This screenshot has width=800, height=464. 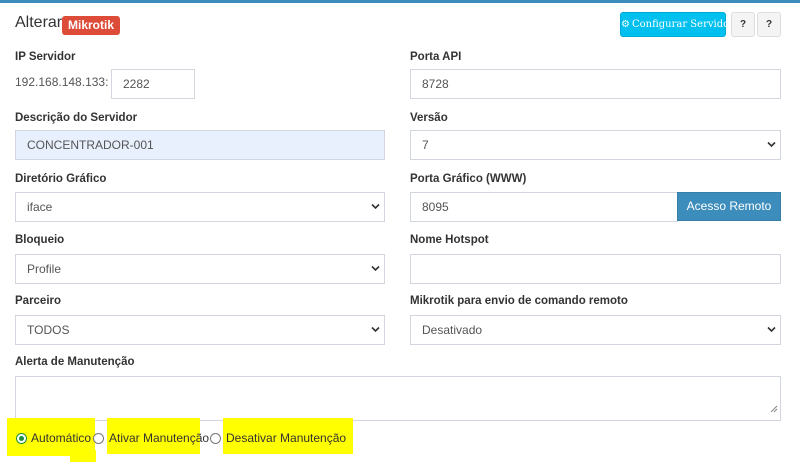 What do you see at coordinates (398, 398) in the screenshot?
I see `alerta-textarea` at bounding box center [398, 398].